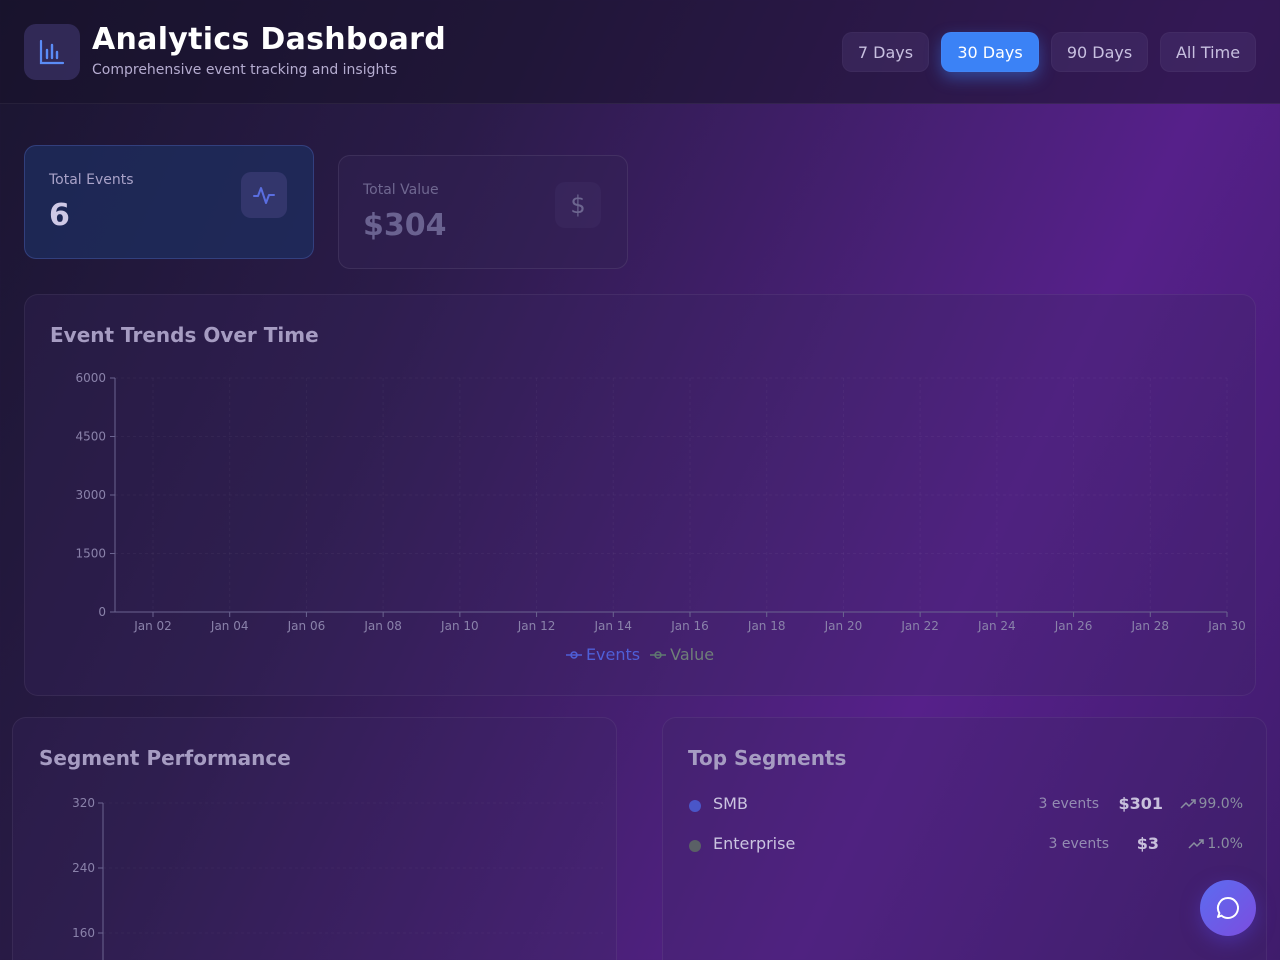 The image size is (1280, 960). Describe the element at coordinates (83, 868) in the screenshot. I see `y-tick-label: 240` at that location.